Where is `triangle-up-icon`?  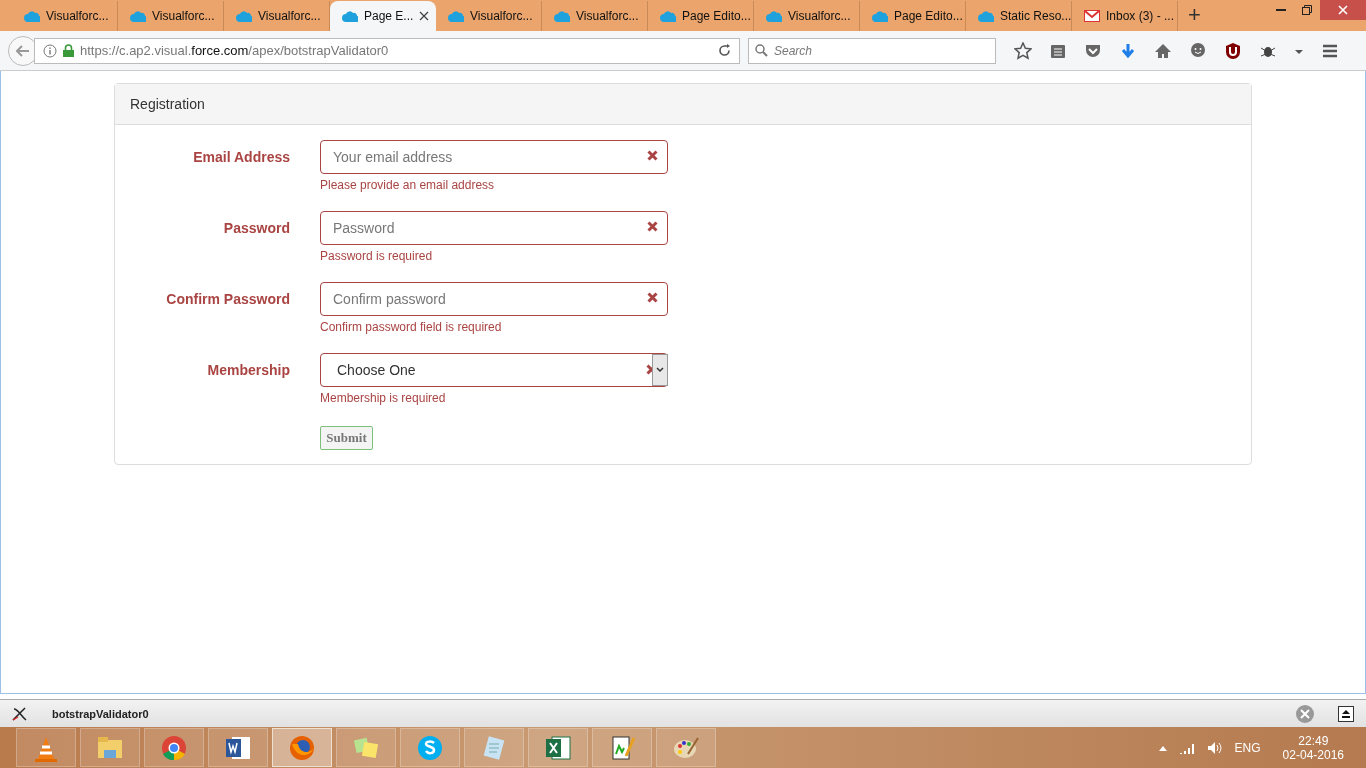
triangle-up-icon is located at coordinates (1162, 747).